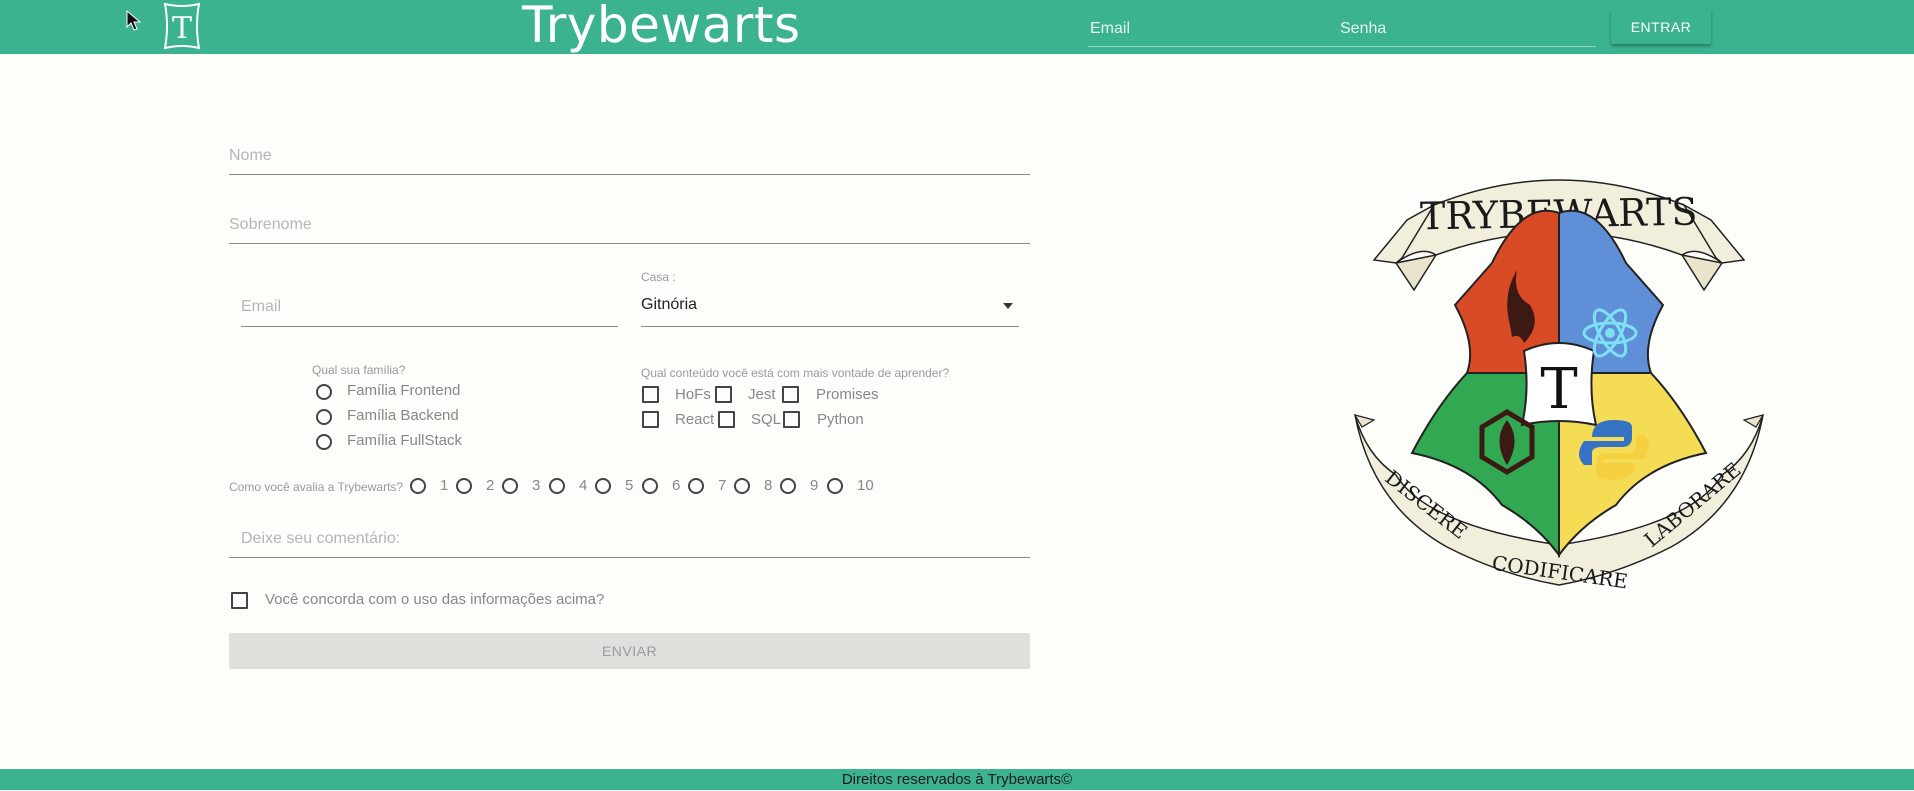 Image resolution: width=1914 pixels, height=791 pixels. Describe the element at coordinates (403, 415) in the screenshot. I see `family-option-label: Família Backend` at that location.